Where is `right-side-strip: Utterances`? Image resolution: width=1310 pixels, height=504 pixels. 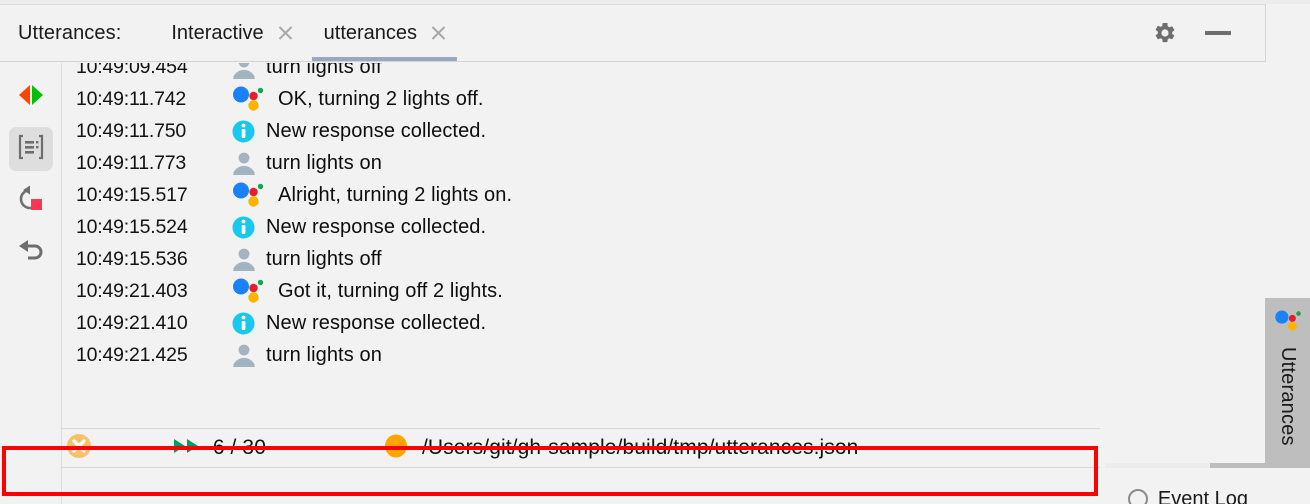
right-side-strip: Utterances is located at coordinates (1287, 283).